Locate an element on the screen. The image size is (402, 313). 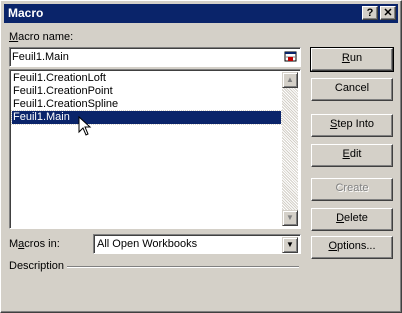
list-item: Feuil1.CreationSpline is located at coordinates (65, 104).